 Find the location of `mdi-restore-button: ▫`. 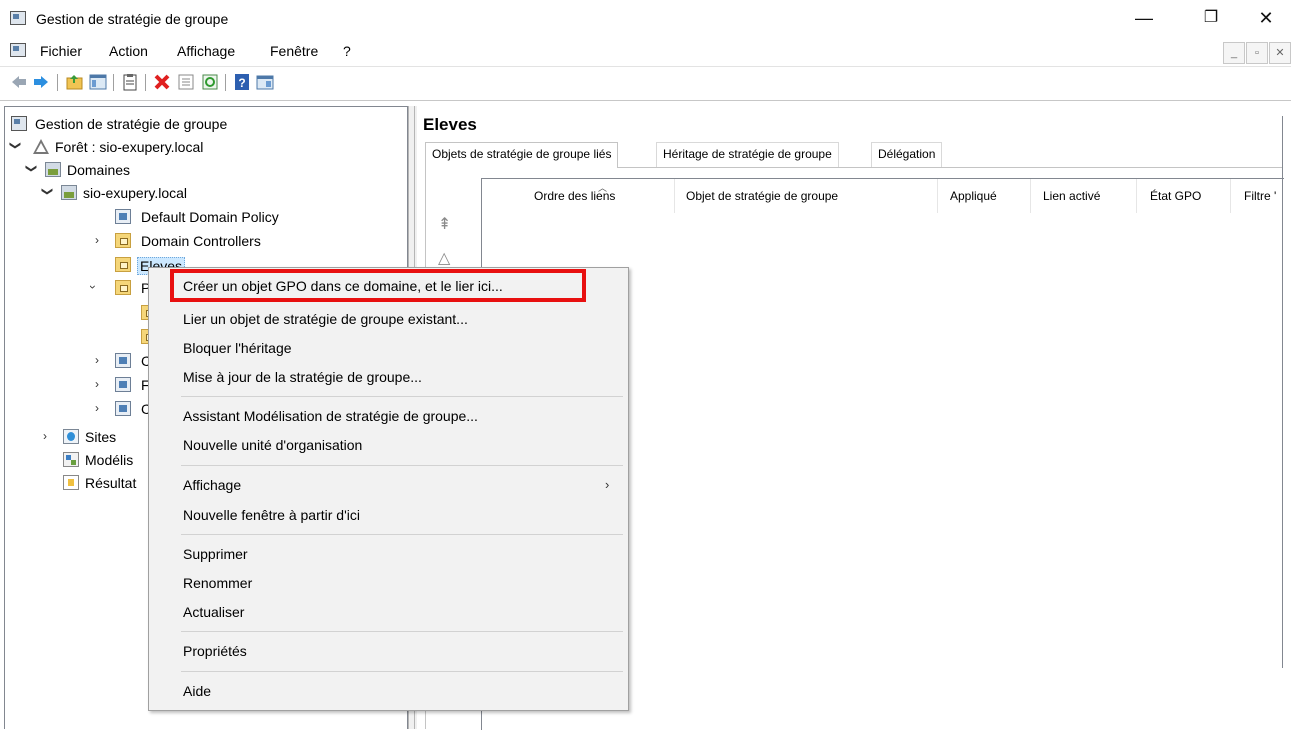

mdi-restore-button: ▫ is located at coordinates (1257, 53).